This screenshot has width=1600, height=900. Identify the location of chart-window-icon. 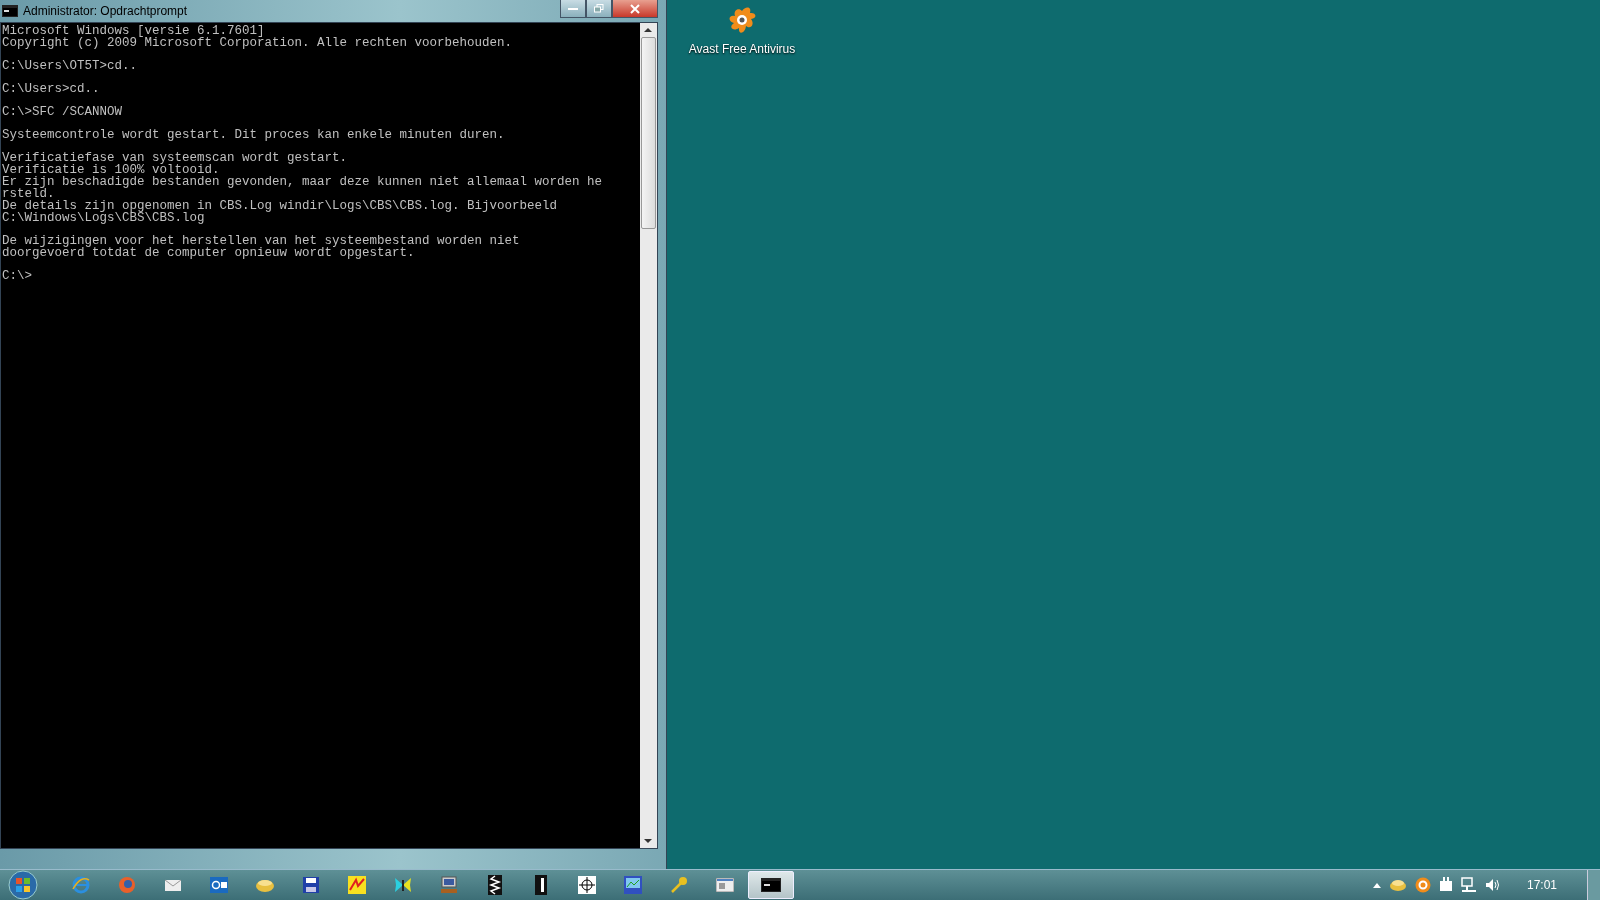
(633, 885).